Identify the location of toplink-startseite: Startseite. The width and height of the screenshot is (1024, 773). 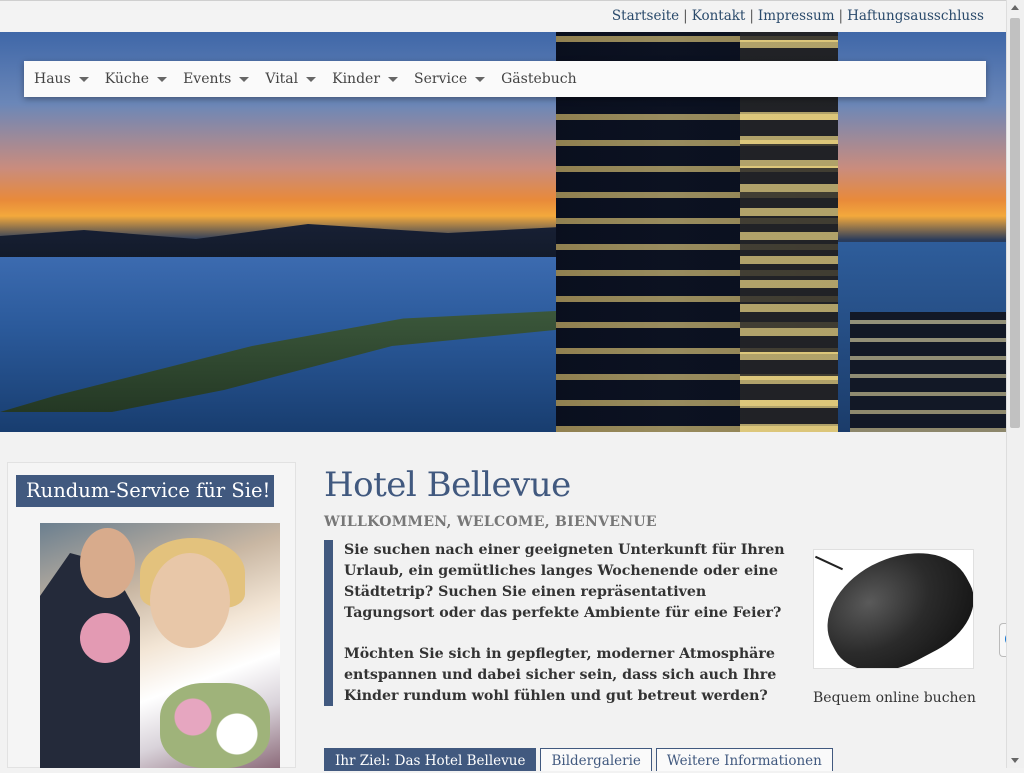
(645, 16).